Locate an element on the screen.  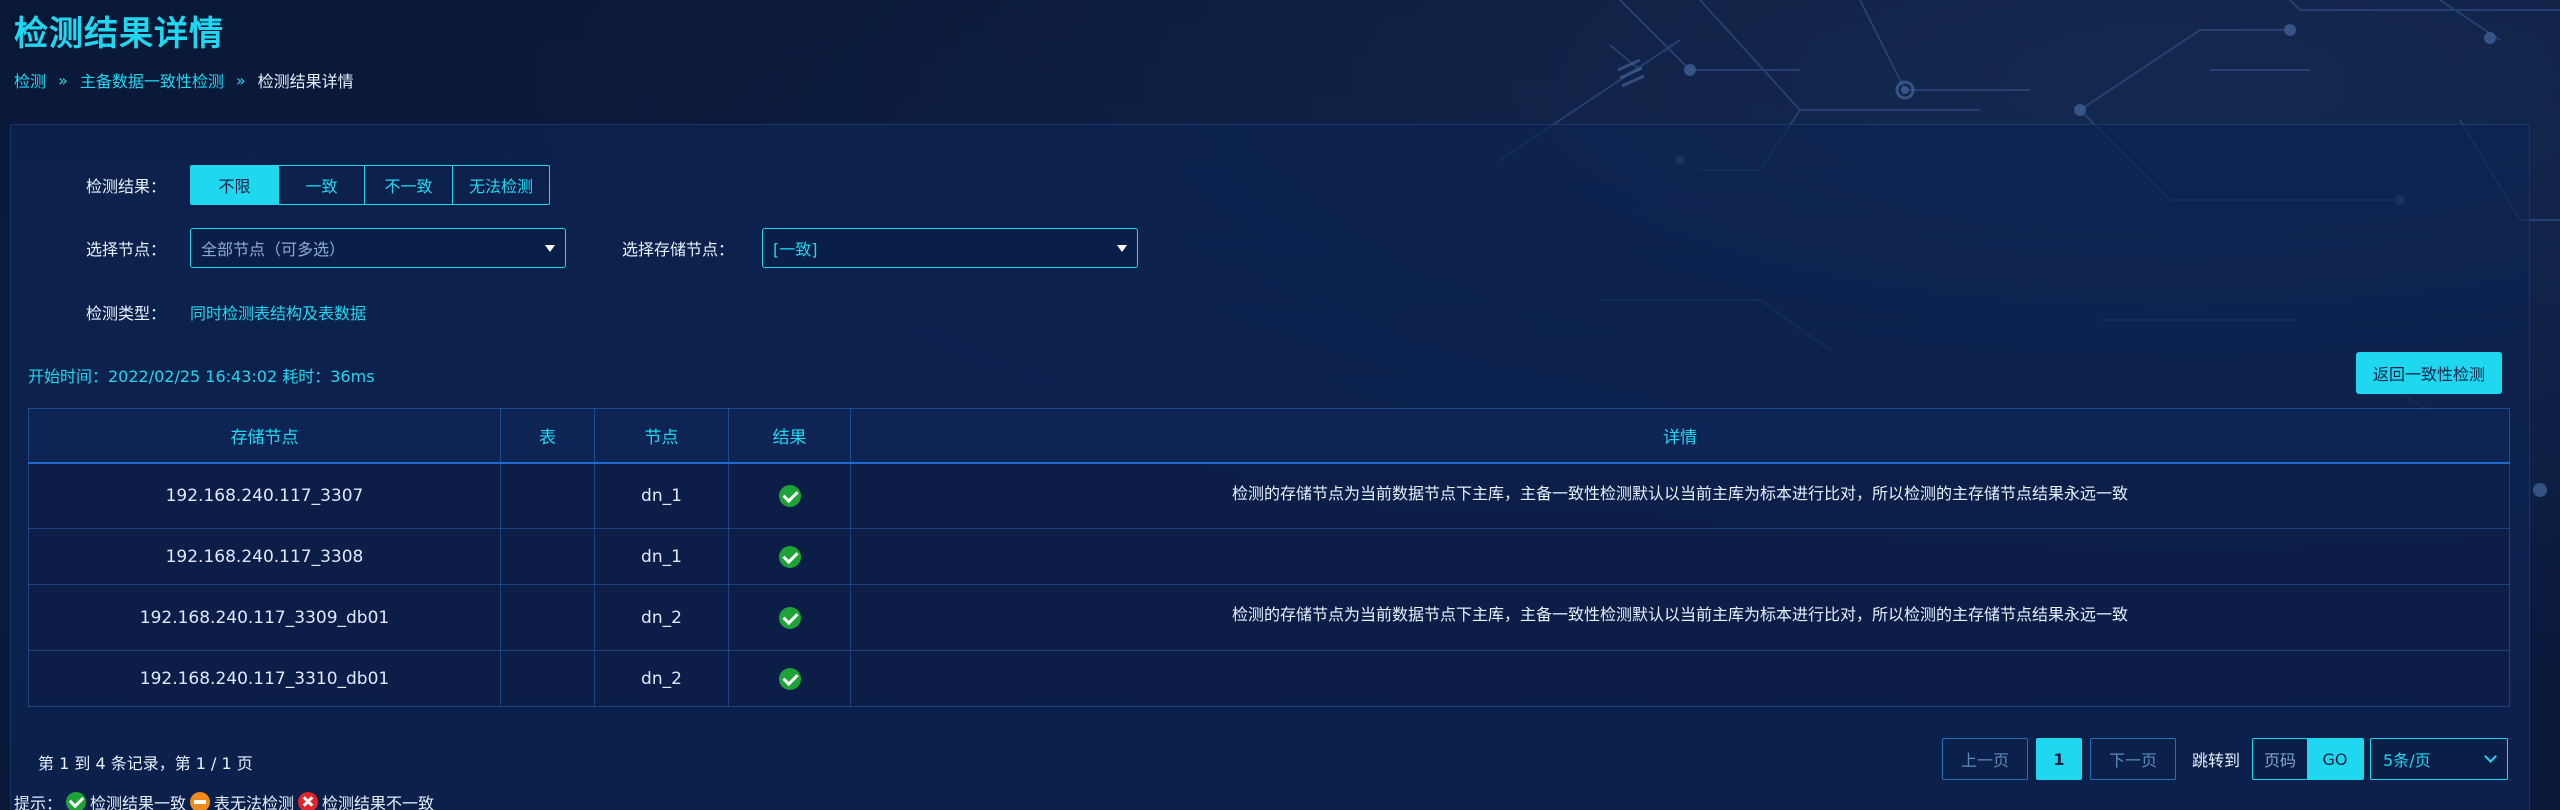
close-circle-icon is located at coordinates (308, 801).